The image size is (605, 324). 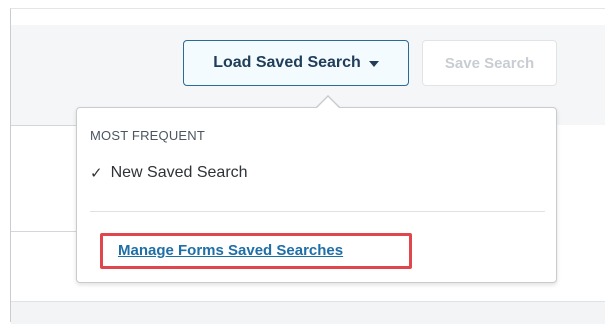 I want to click on menu-item-new-saved-search: ✓ New Saved Search, so click(x=169, y=173).